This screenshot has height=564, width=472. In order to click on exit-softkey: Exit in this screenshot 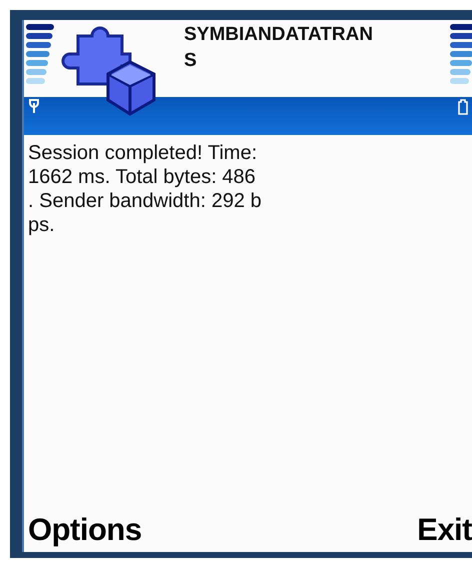, I will do `click(444, 530)`.